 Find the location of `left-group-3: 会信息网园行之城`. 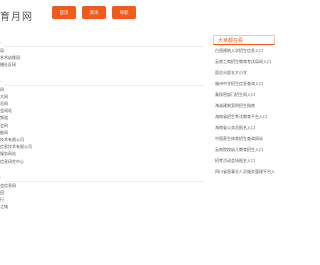

left-group-3: 会信息网园行之城 is located at coordinates (102, 196).